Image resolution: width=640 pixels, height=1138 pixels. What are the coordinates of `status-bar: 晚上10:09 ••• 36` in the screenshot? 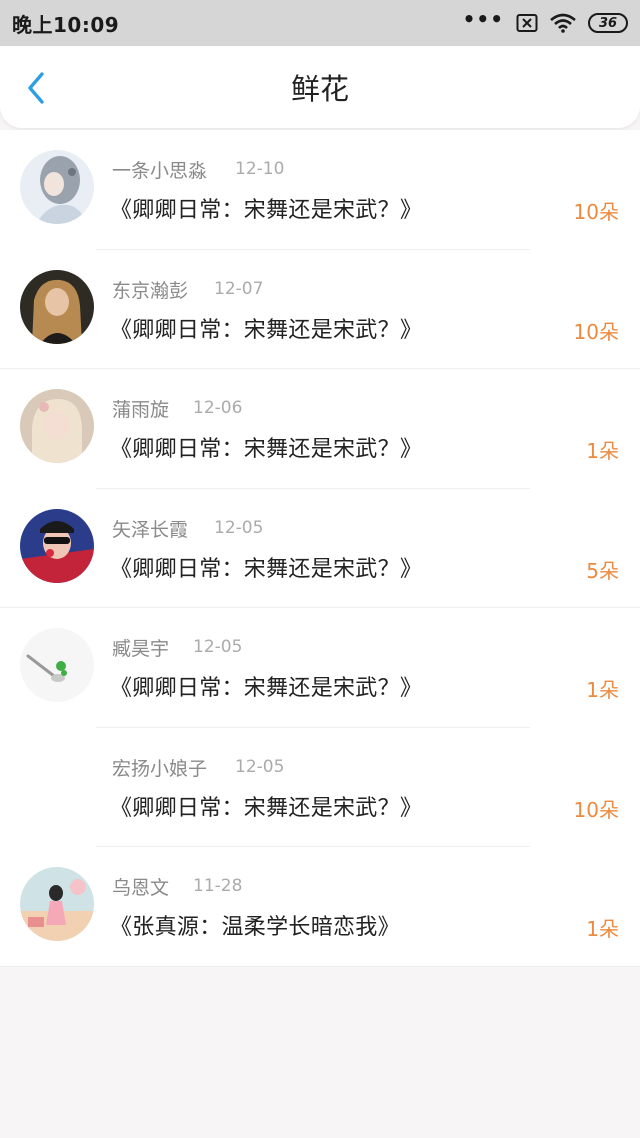 It's located at (320, 23).